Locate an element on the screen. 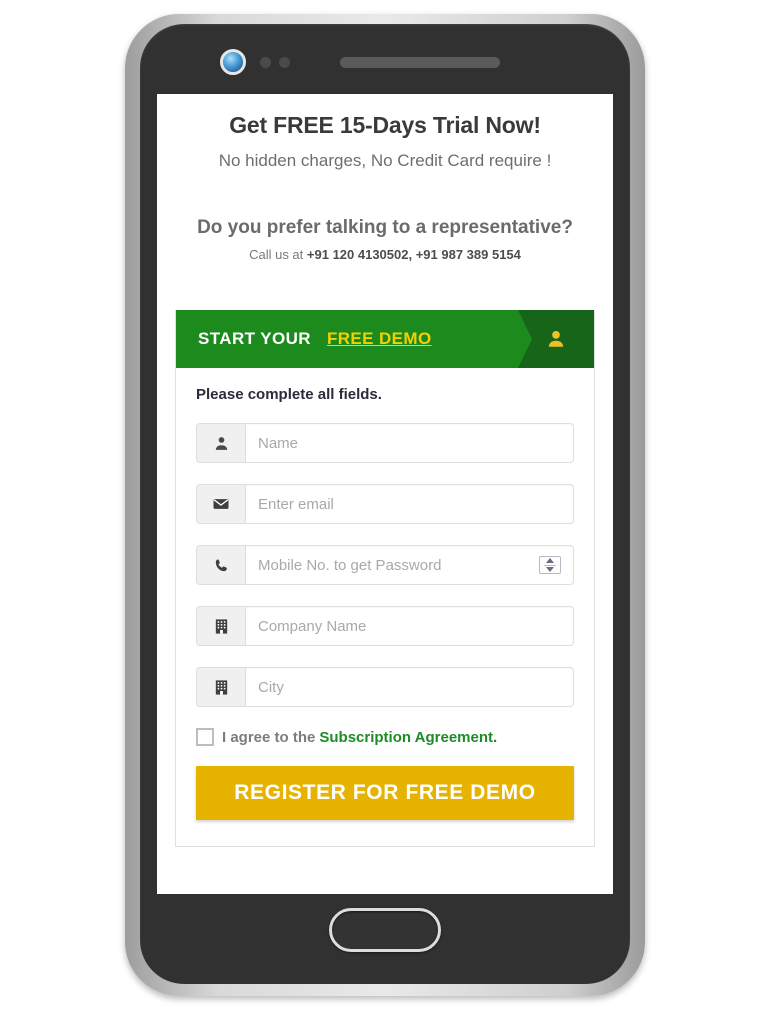  input-group-city is located at coordinates (385, 687).